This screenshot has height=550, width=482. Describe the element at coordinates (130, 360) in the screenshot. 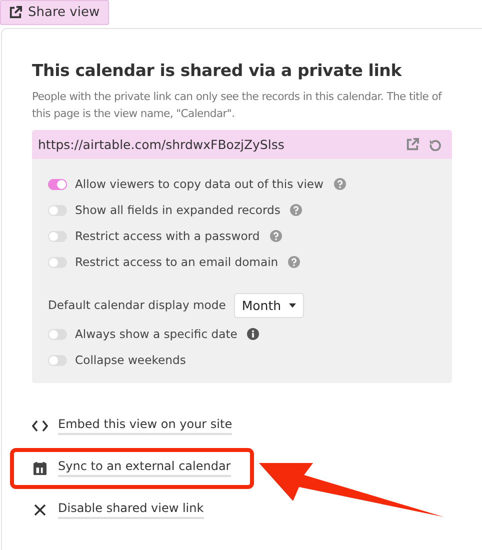

I see `option-label: Collapse weekends` at that location.